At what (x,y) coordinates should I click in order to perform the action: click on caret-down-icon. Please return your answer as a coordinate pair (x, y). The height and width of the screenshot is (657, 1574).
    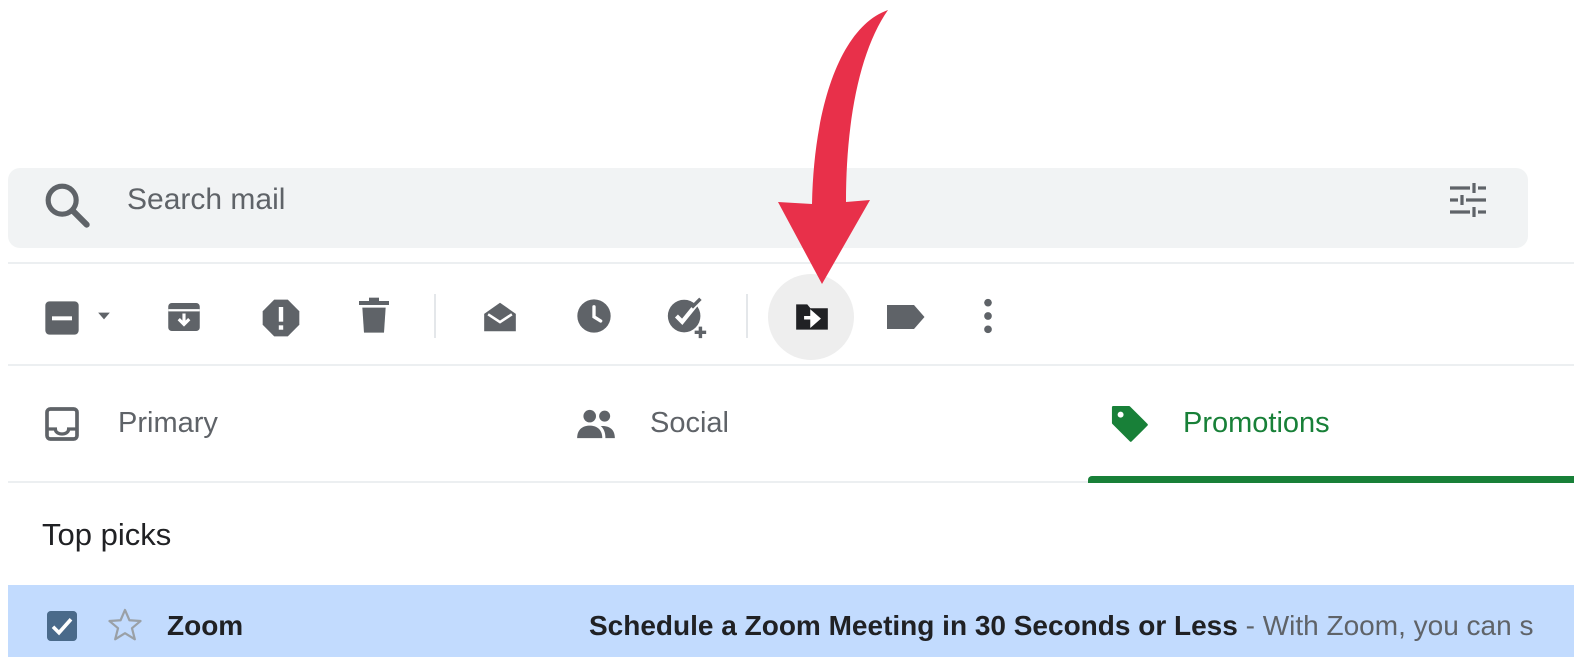
    Looking at the image, I should click on (104, 316).